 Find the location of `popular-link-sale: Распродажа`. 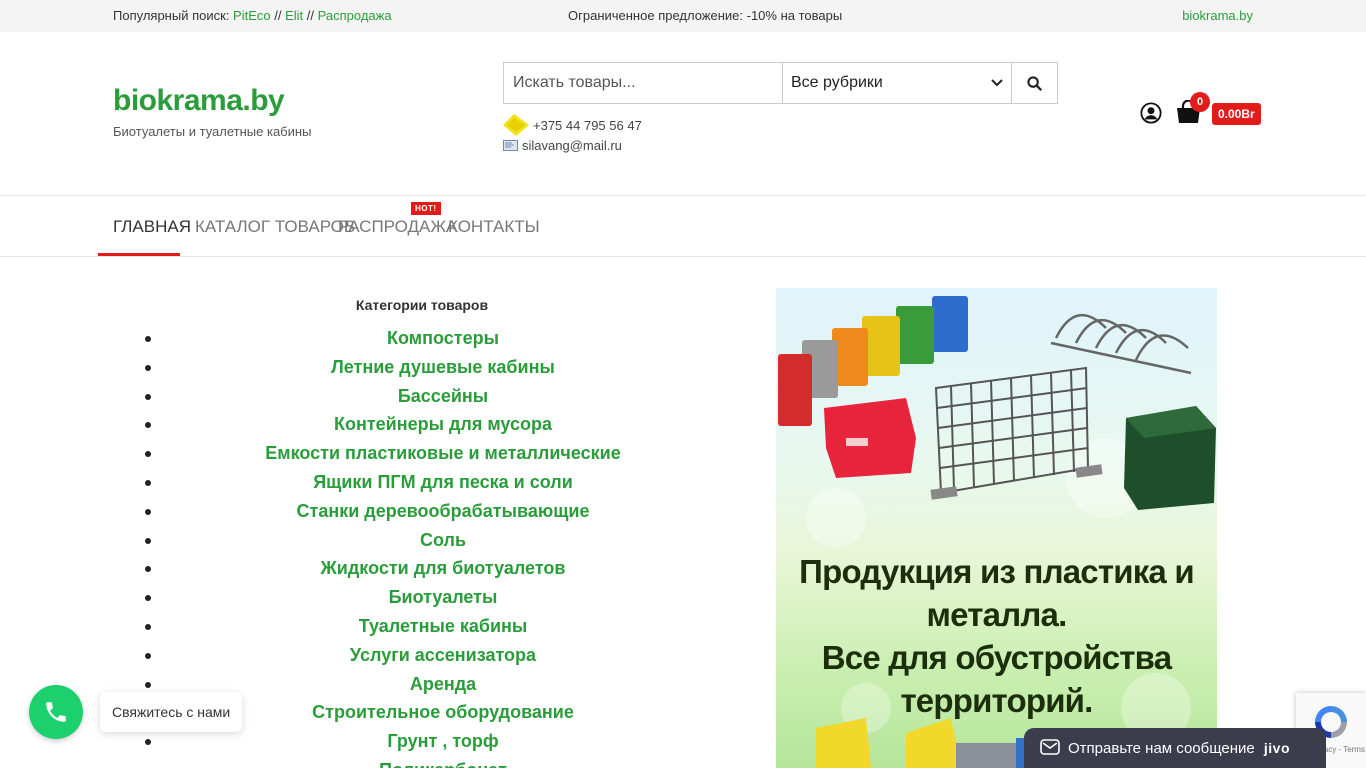

popular-link-sale: Распродажа is located at coordinates (355, 15).